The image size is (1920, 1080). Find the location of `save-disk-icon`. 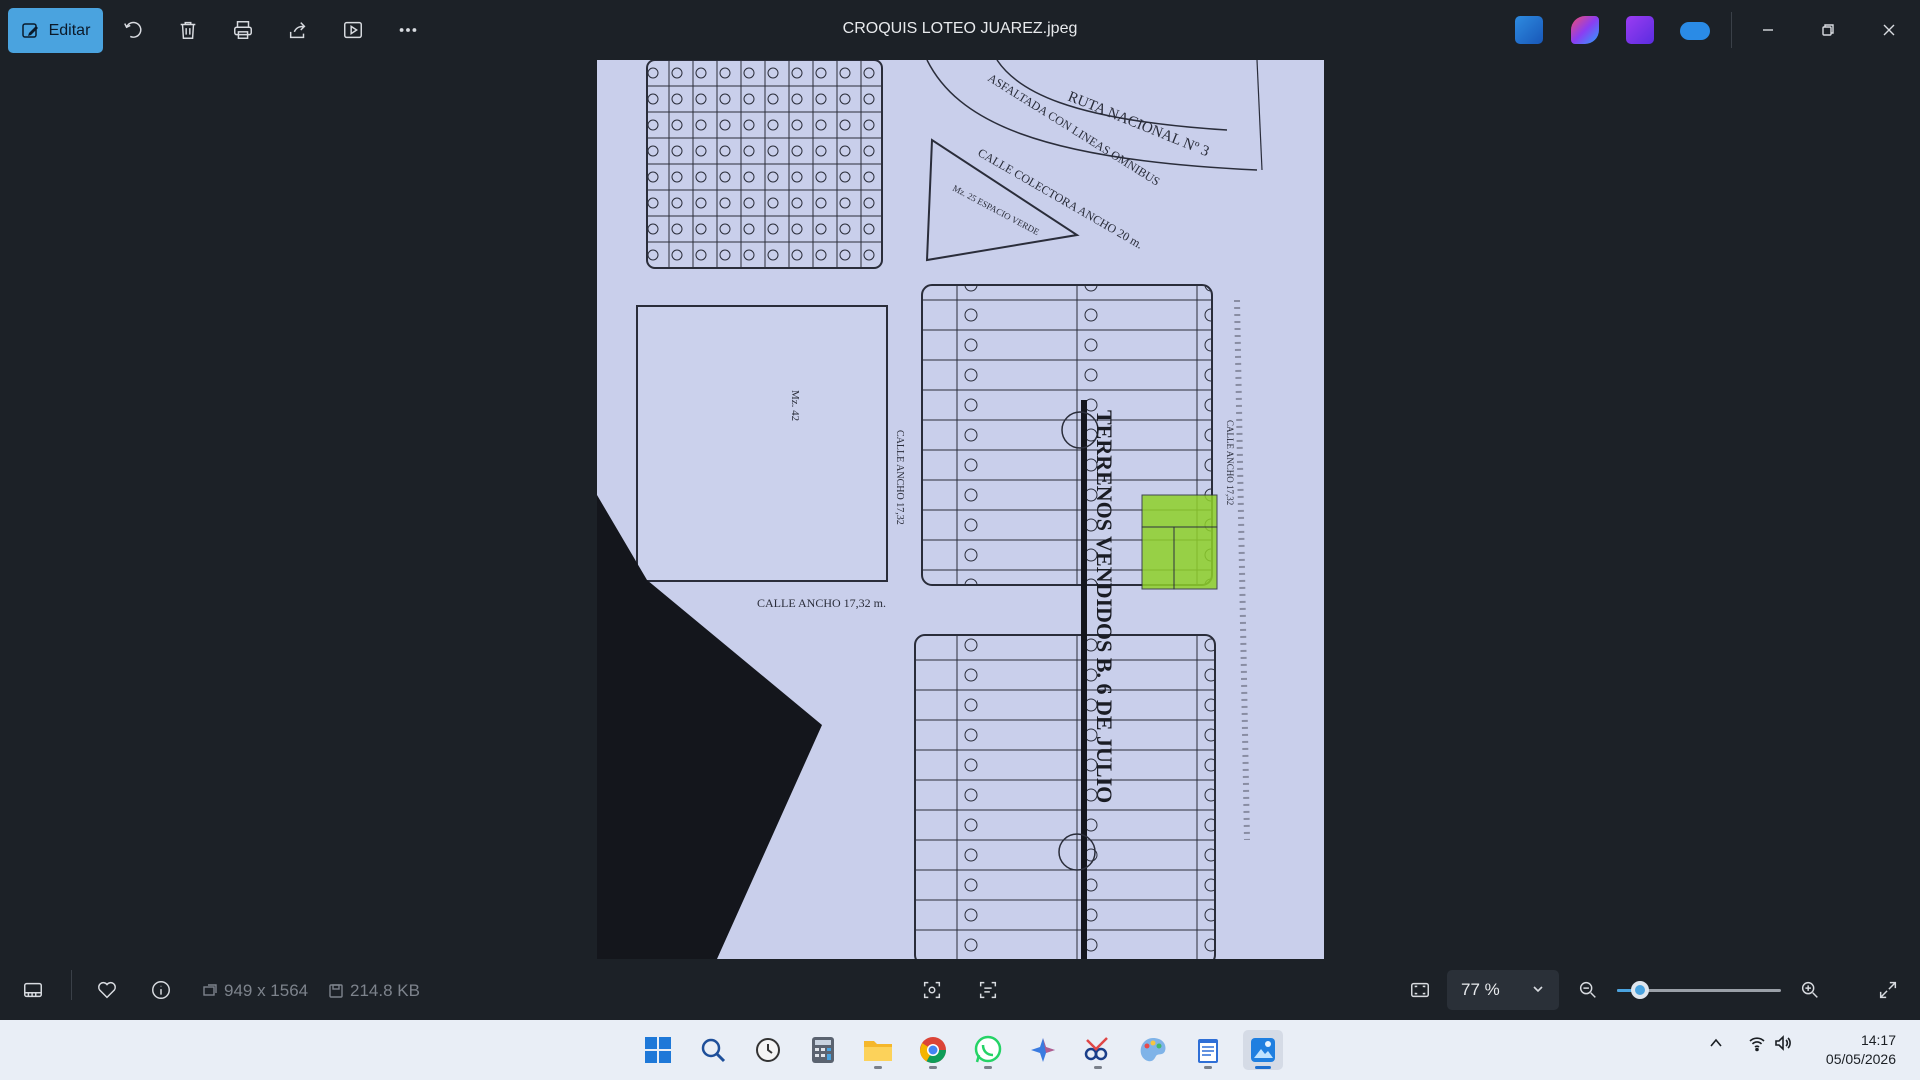

save-disk-icon is located at coordinates (336, 991).